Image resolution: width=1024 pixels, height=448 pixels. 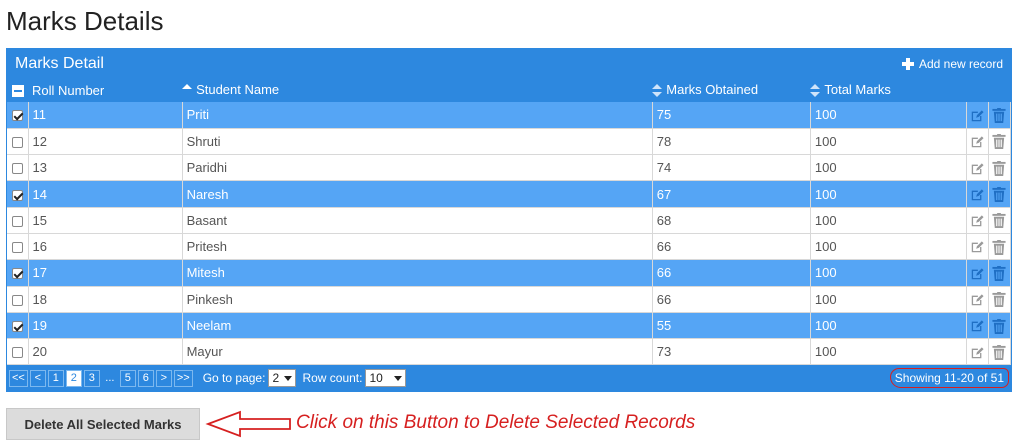 What do you see at coordinates (888, 90) in the screenshot?
I see `column-header-total: Total Marks` at bounding box center [888, 90].